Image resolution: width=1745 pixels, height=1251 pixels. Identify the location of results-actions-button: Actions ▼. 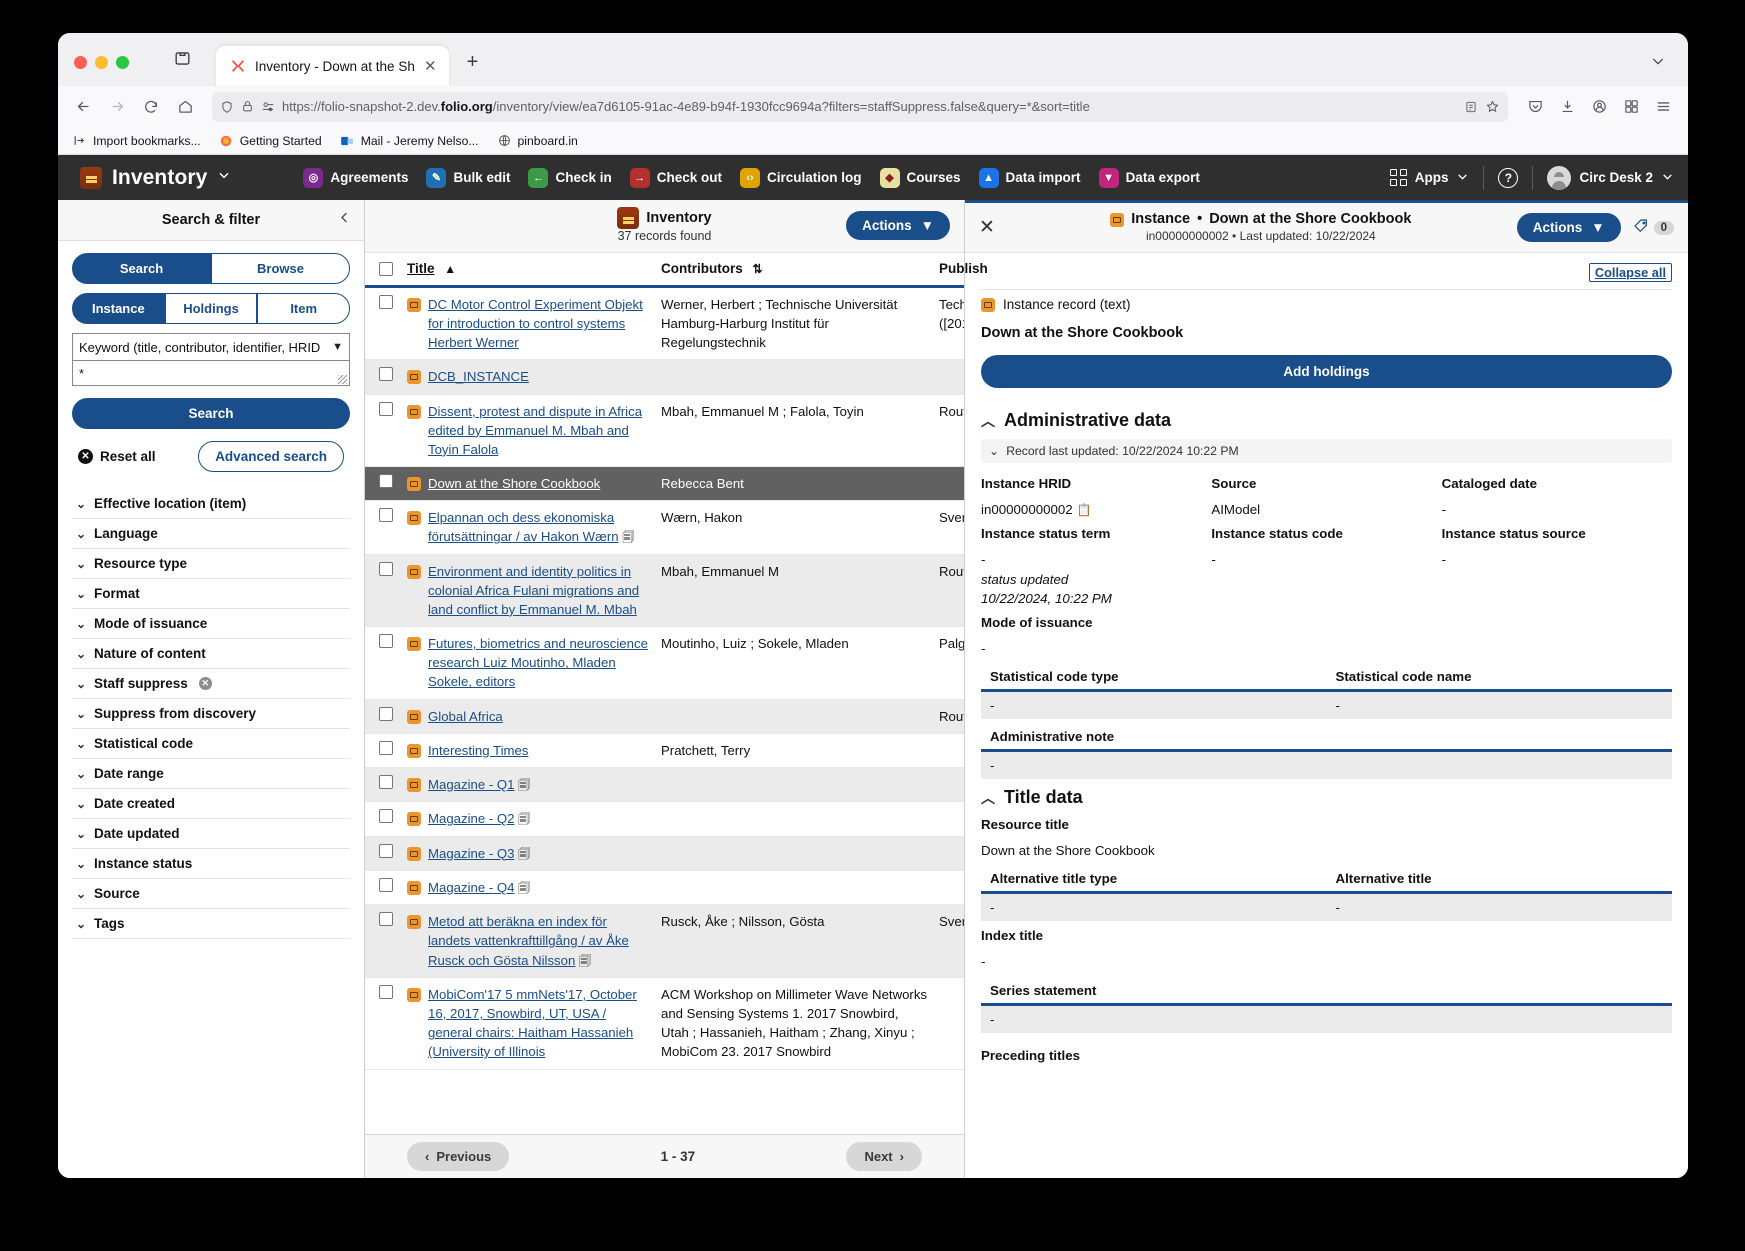
(898, 225).